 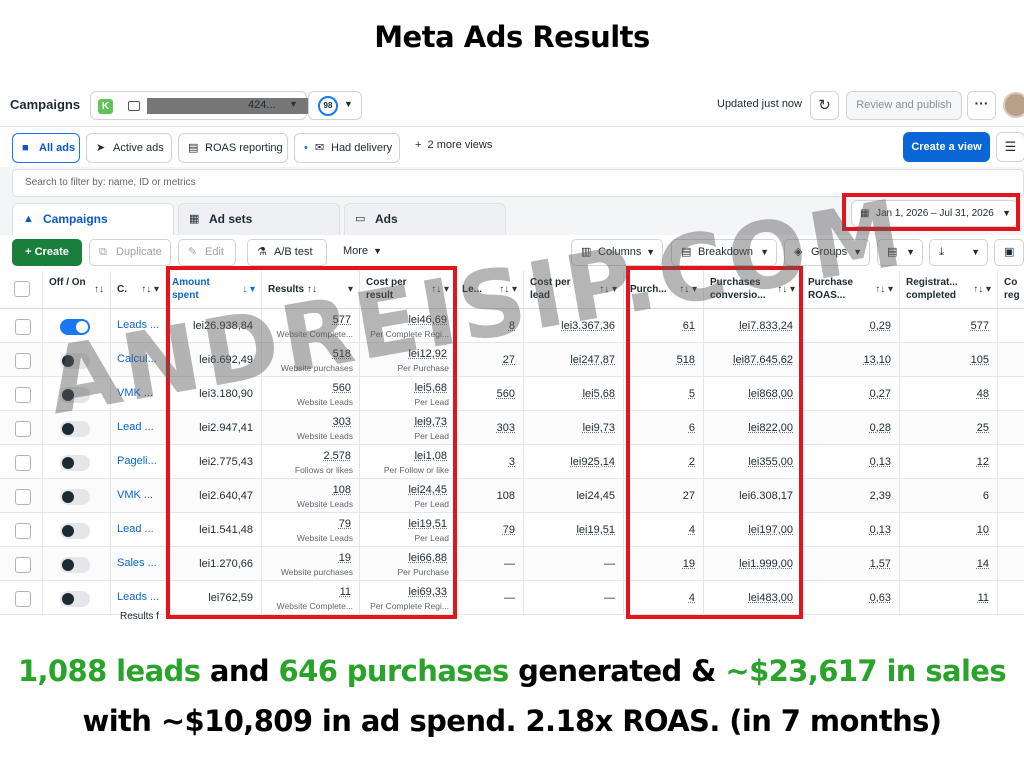 What do you see at coordinates (574, 290) in the screenshot?
I see `header-cost-per-lead: Cost per lead ↑↓ ▾` at bounding box center [574, 290].